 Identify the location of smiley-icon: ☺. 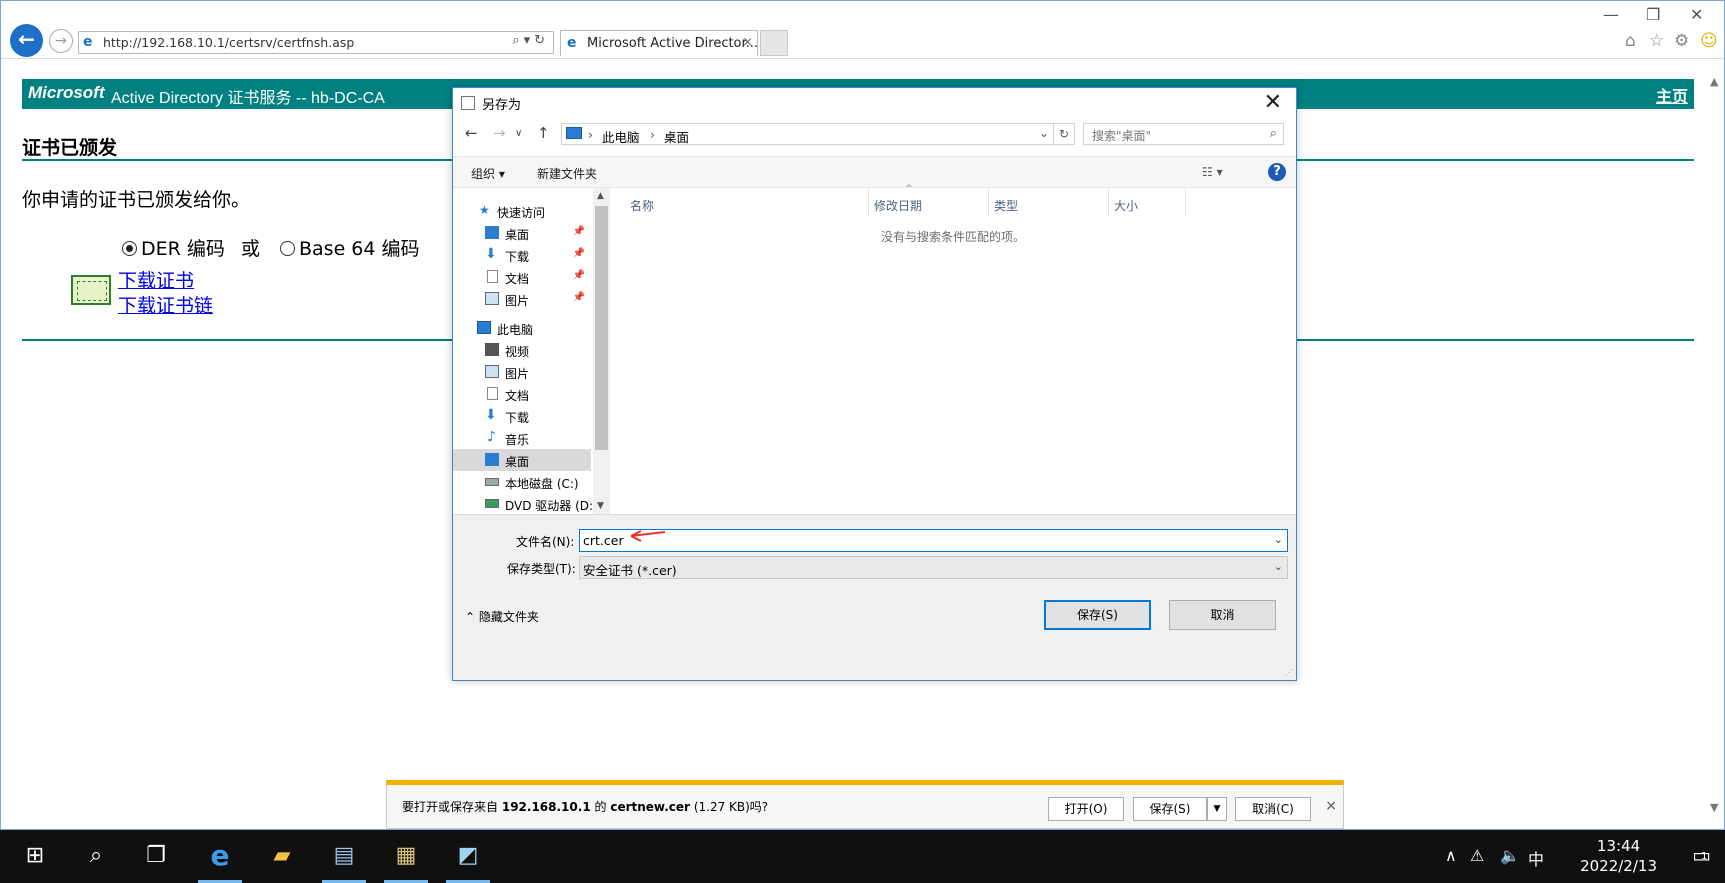
(1709, 41).